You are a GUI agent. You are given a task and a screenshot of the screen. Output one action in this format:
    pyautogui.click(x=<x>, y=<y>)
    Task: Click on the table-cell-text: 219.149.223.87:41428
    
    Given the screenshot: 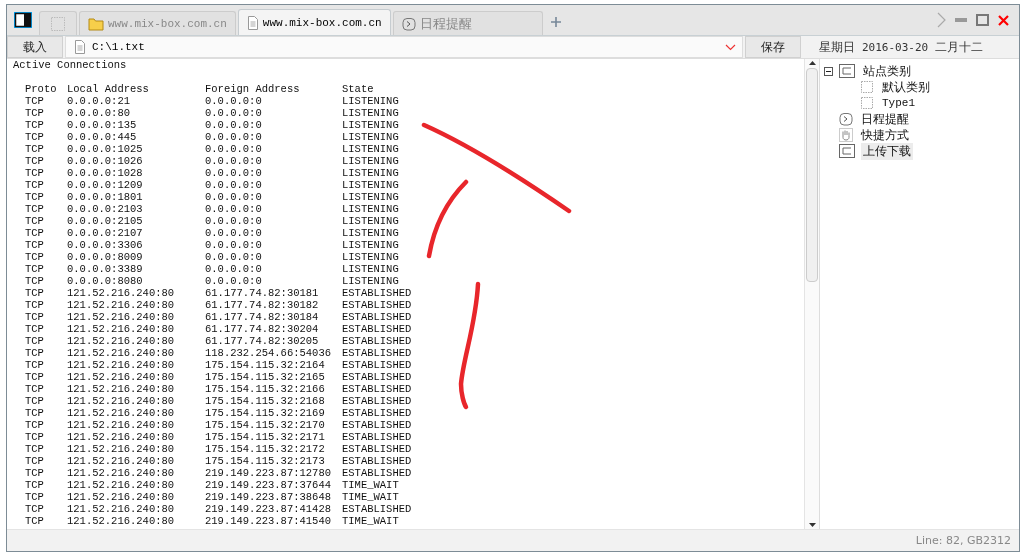 What is the action you would take?
    pyautogui.click(x=269, y=509)
    